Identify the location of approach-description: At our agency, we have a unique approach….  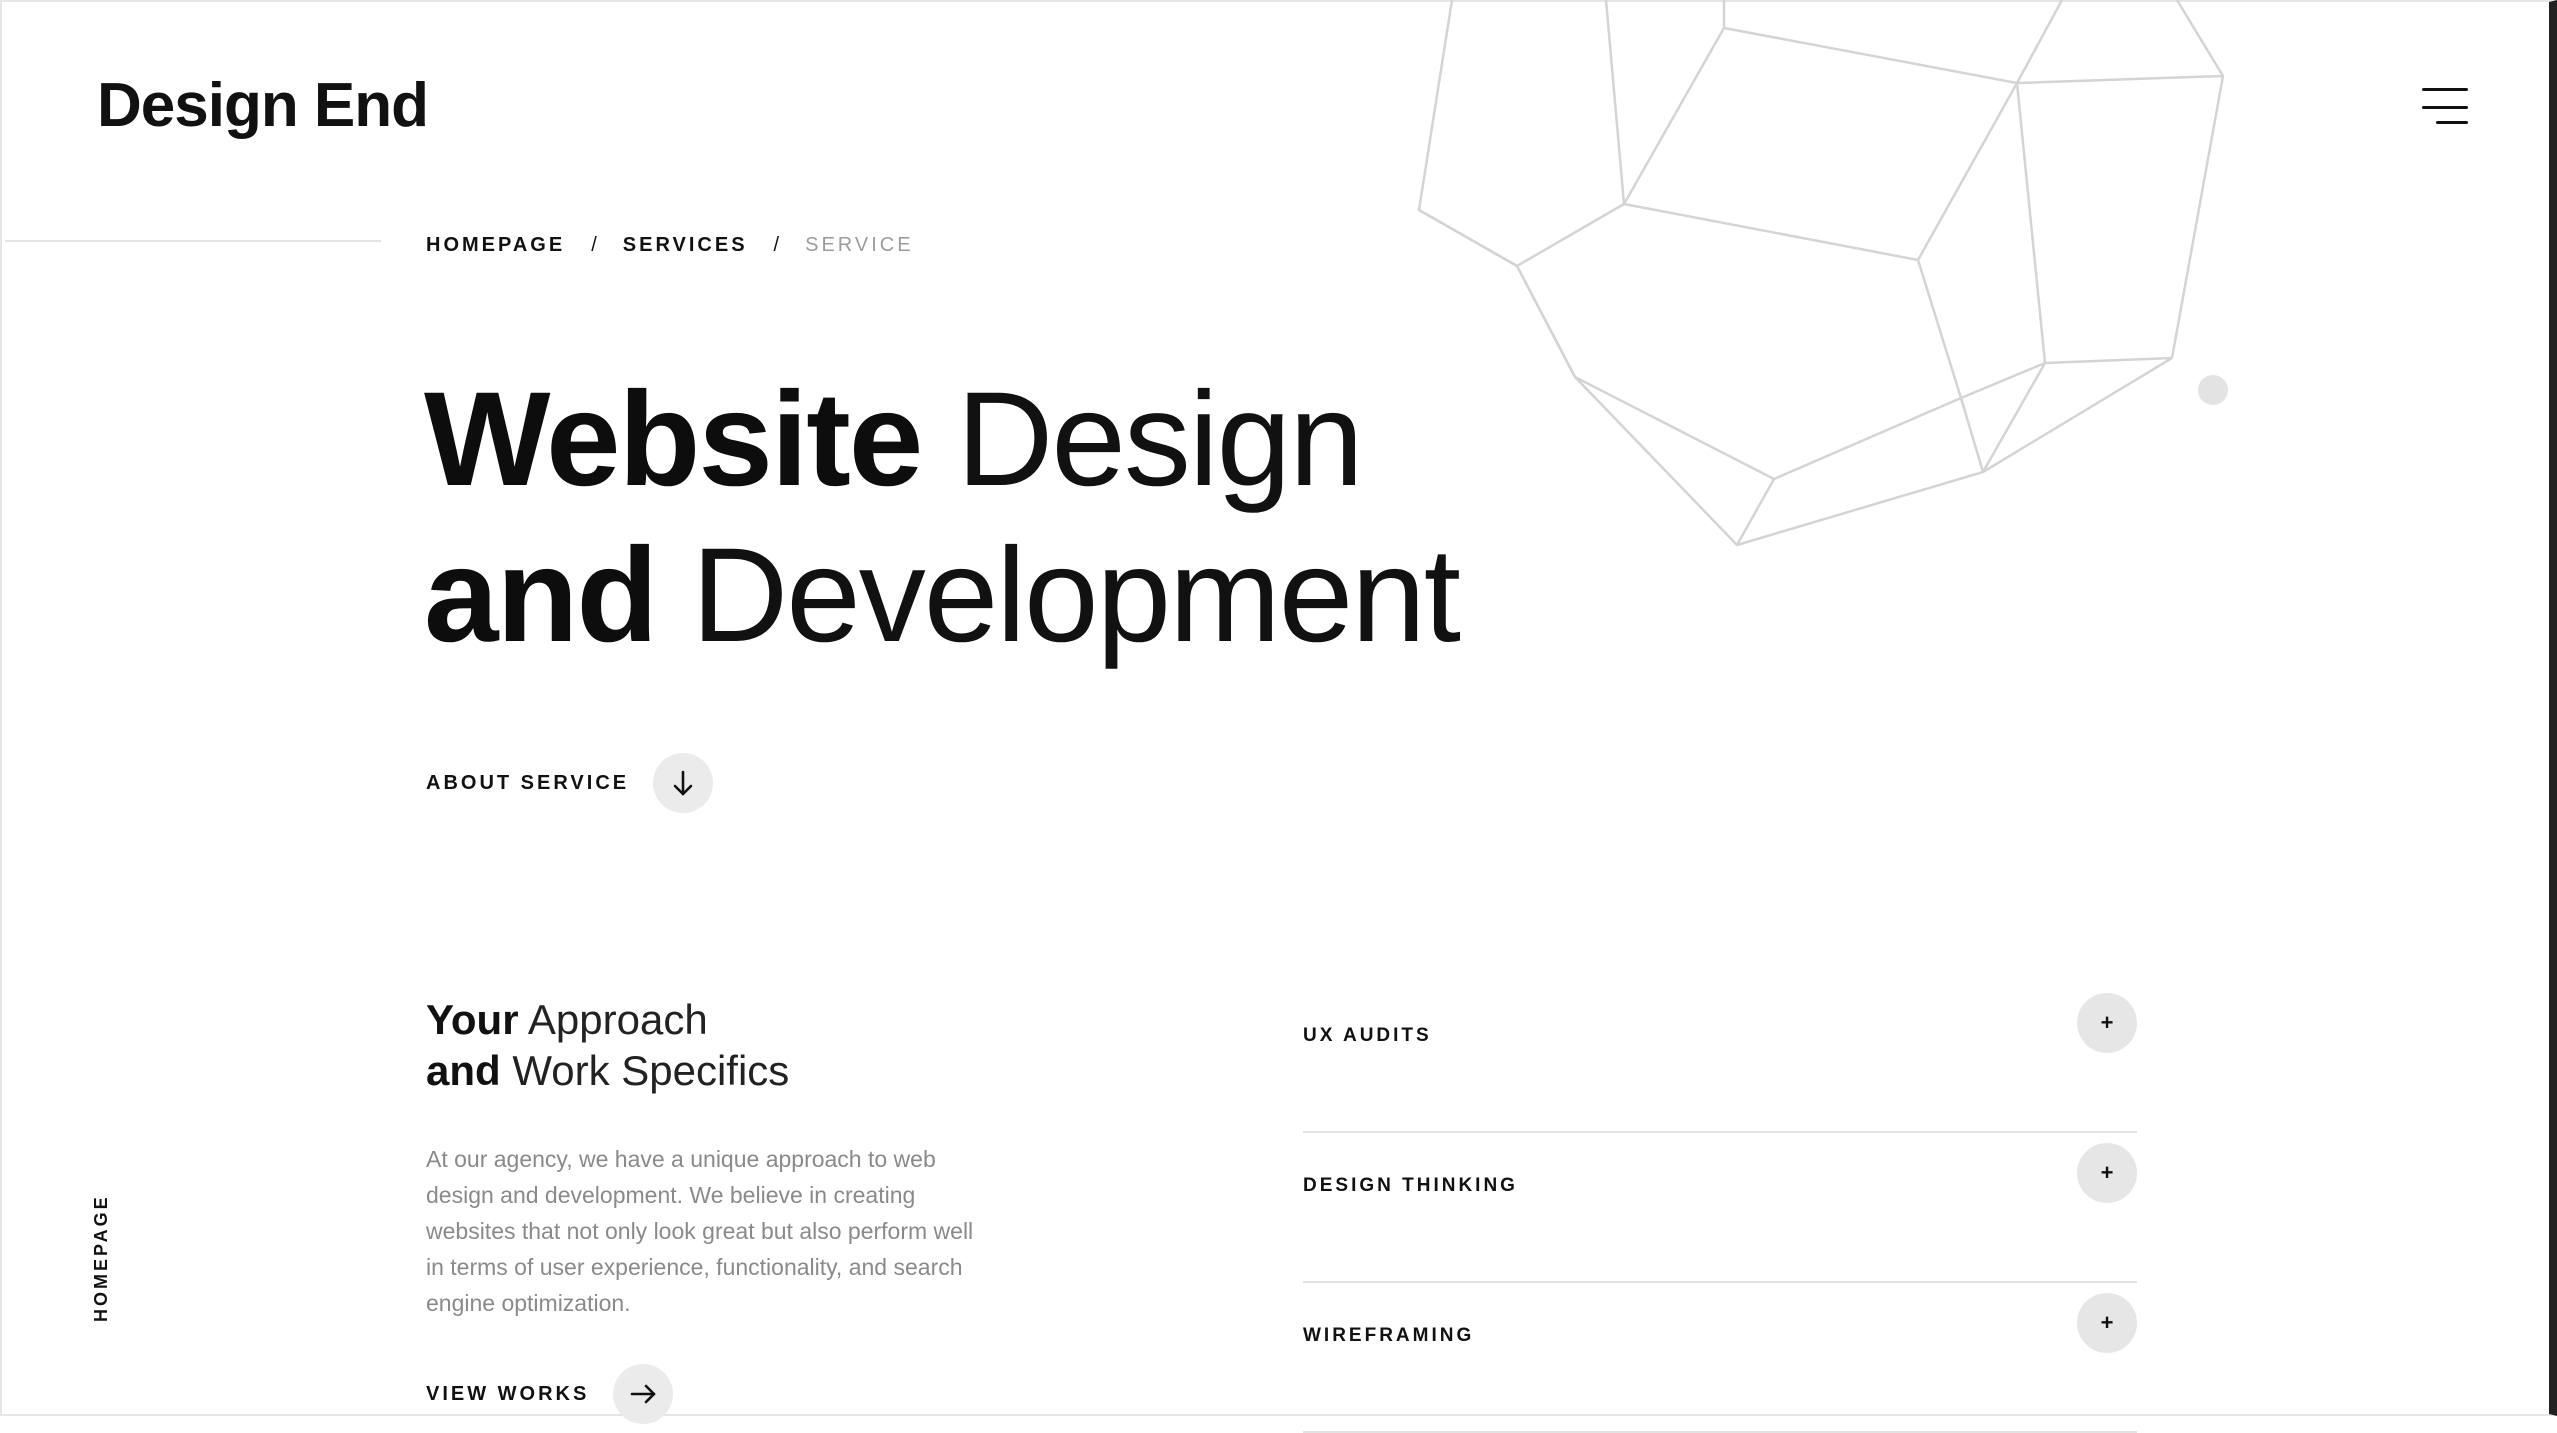
(700, 1231).